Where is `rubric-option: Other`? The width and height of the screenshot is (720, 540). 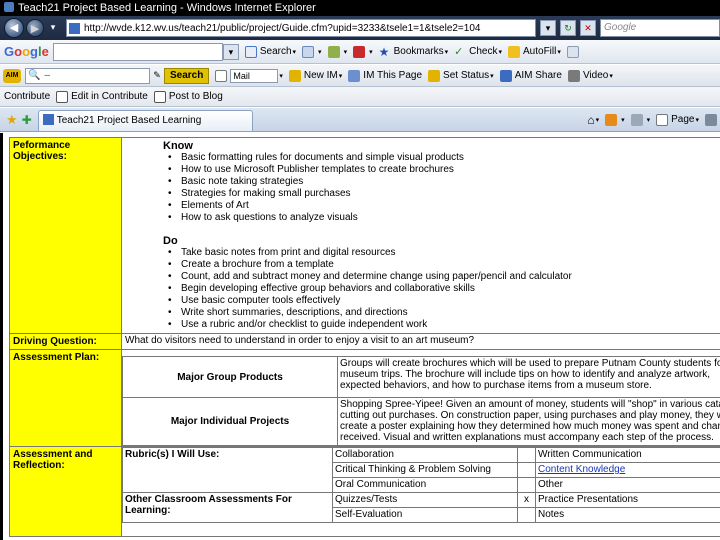 rubric-option: Other is located at coordinates (627, 485).